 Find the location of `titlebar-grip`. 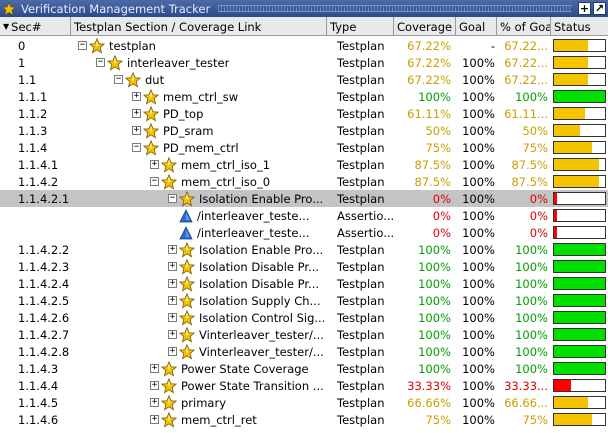

titlebar-grip is located at coordinates (395, 8).